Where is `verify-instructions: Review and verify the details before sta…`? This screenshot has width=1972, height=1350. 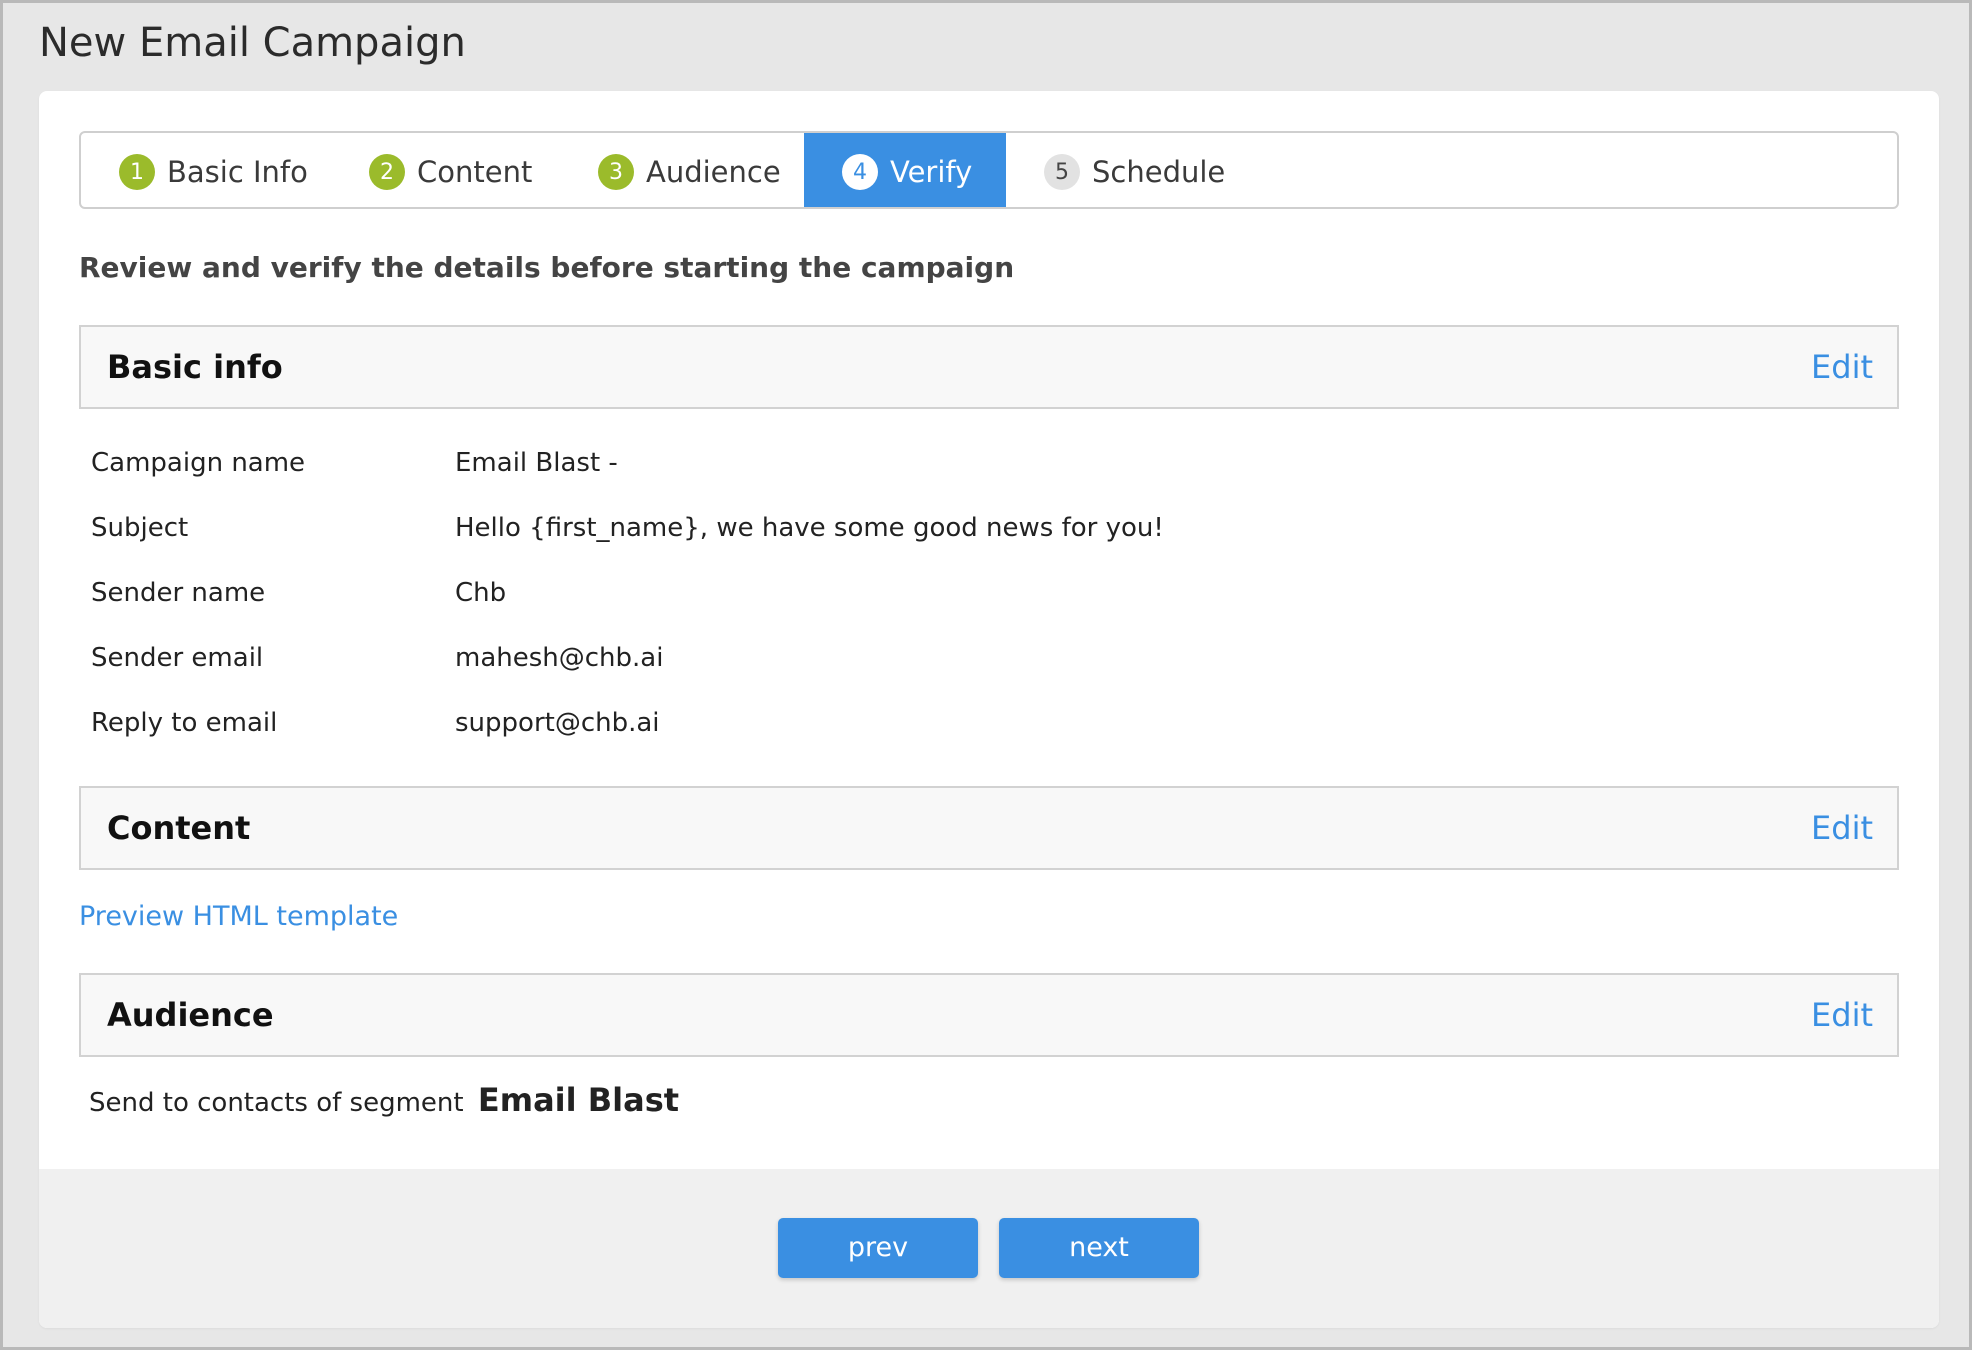
verify-instructions: Review and verify the details before sta… is located at coordinates (547, 267).